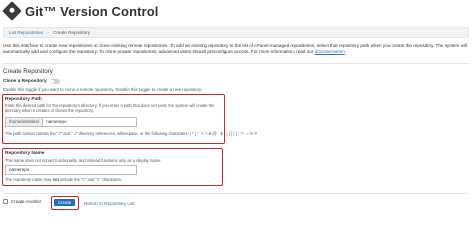  Describe the element at coordinates (345, 52) in the screenshot. I see `intro-end: .` at that location.